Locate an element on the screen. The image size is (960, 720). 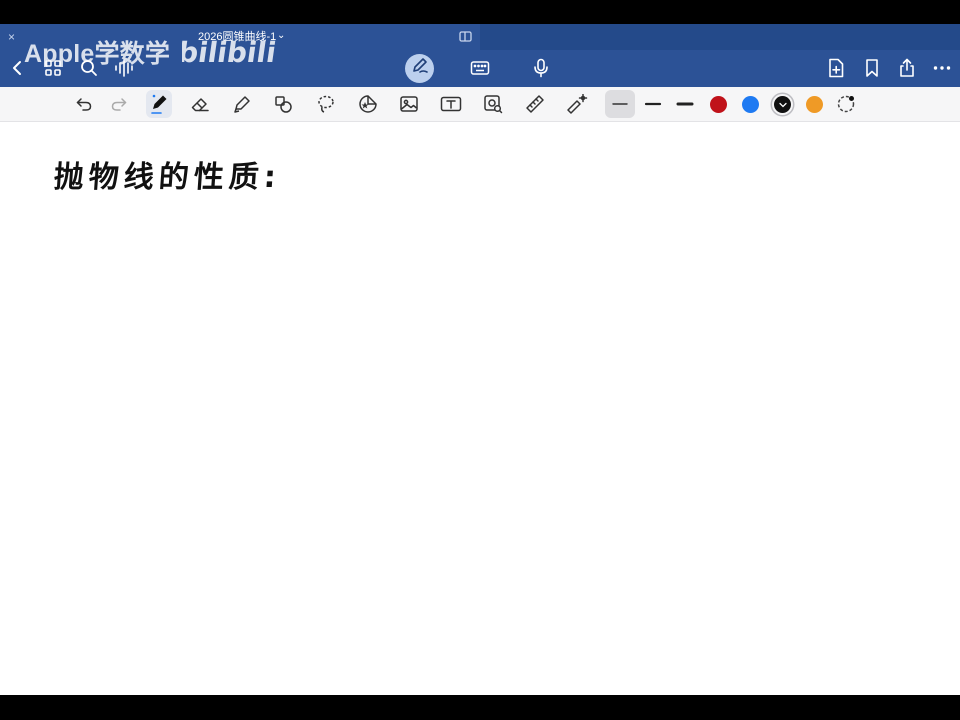
stroke-thin is located at coordinates (620, 104).